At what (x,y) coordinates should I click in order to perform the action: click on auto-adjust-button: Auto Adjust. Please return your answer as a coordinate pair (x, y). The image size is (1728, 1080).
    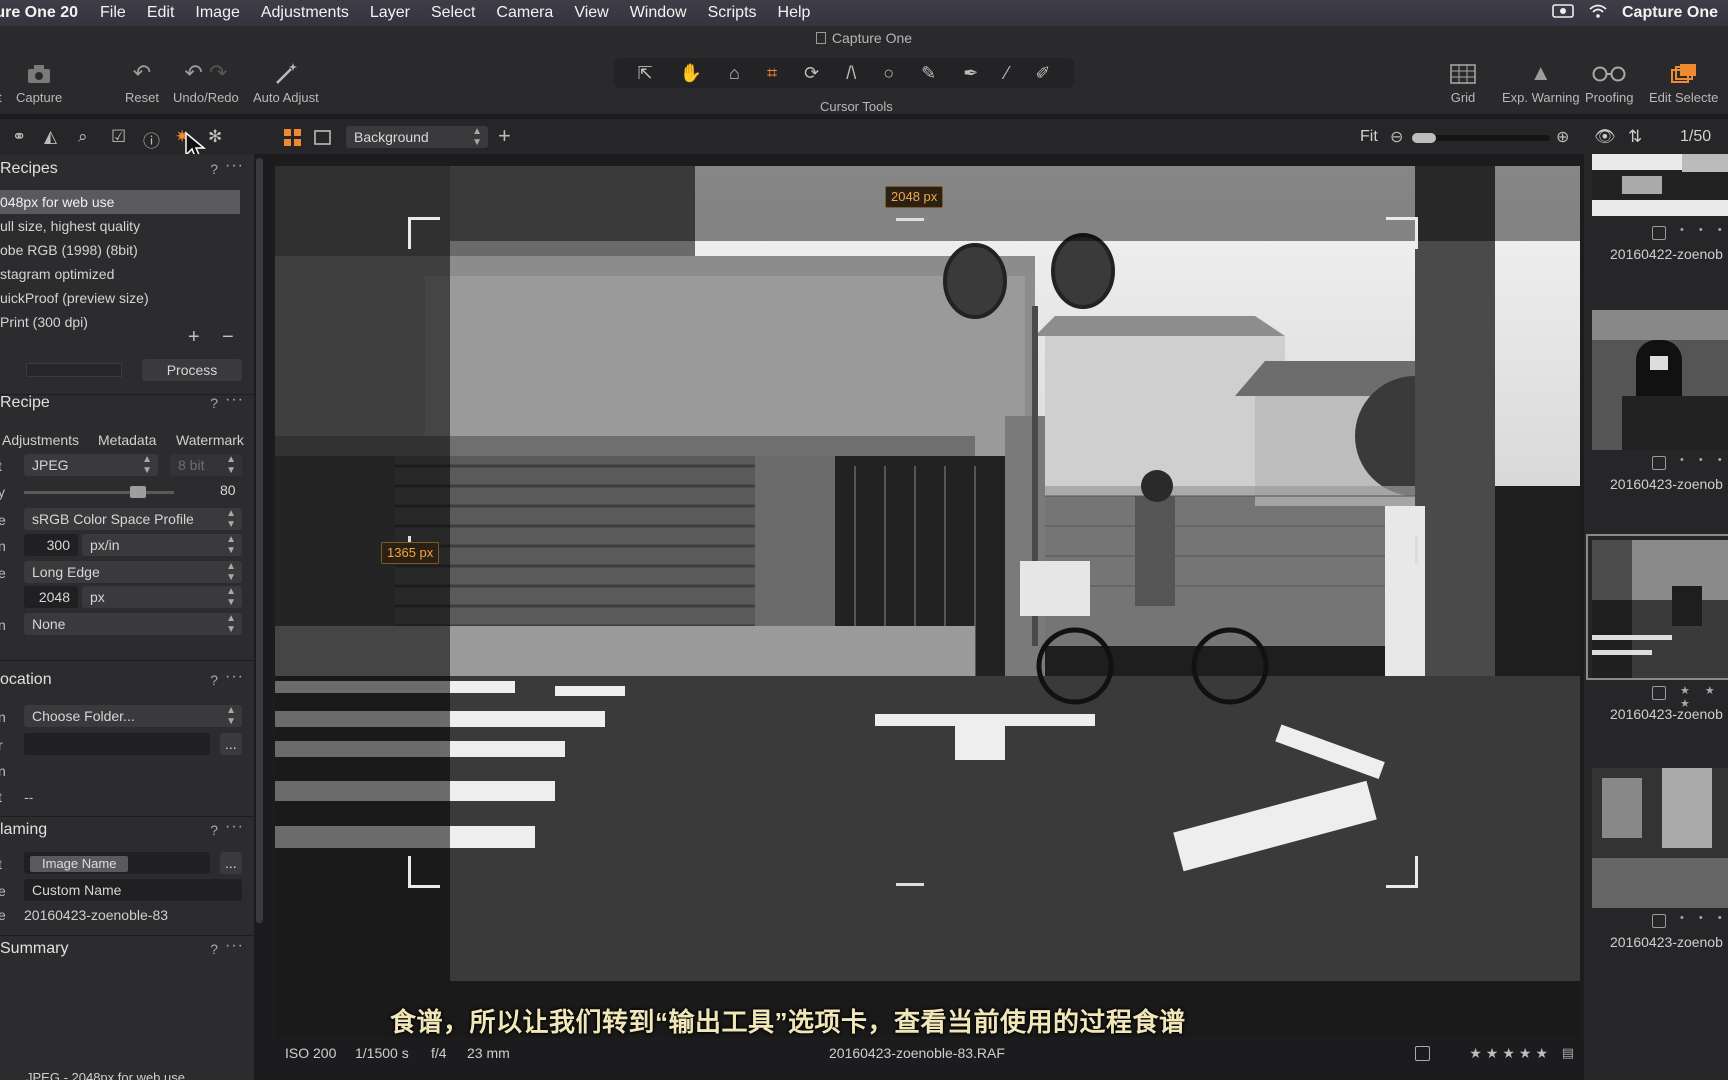
    Looking at the image, I should click on (286, 80).